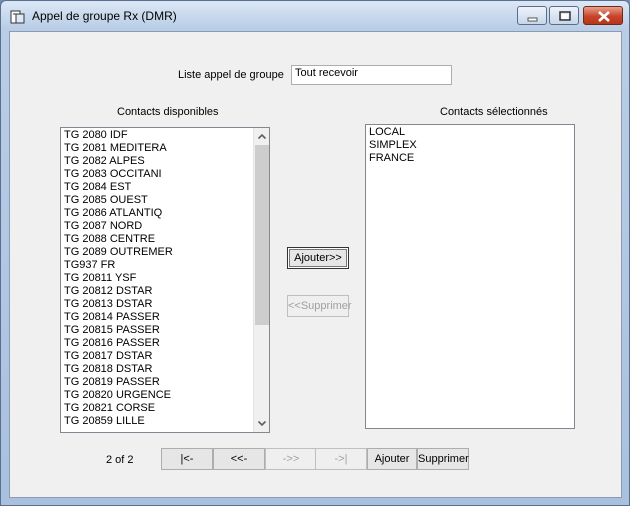 This screenshot has width=630, height=506. I want to click on restore-icon, so click(565, 16).